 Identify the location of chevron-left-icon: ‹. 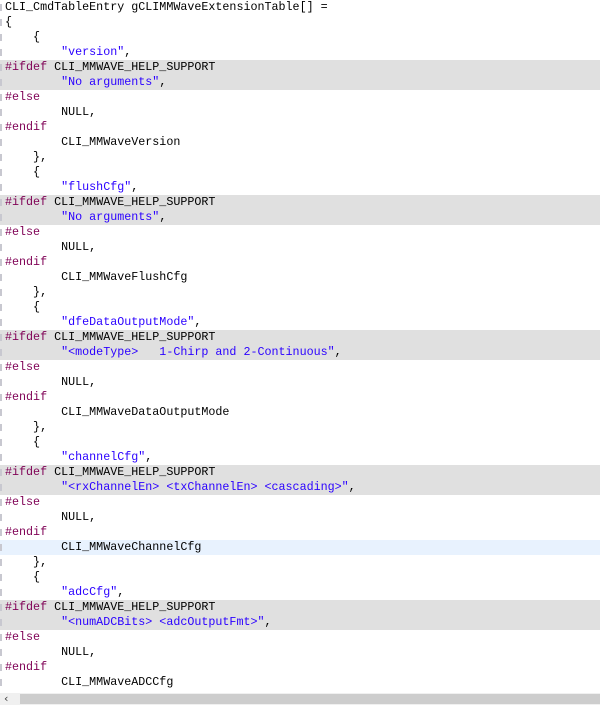
(6, 698).